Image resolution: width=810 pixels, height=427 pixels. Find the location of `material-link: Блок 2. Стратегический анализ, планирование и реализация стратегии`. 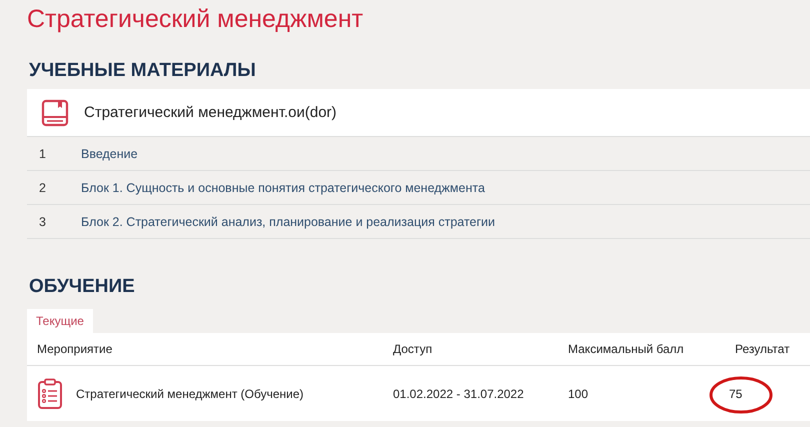

material-link: Блок 2. Стратегический анализ, планирование и реализация стратегии is located at coordinates (288, 221).